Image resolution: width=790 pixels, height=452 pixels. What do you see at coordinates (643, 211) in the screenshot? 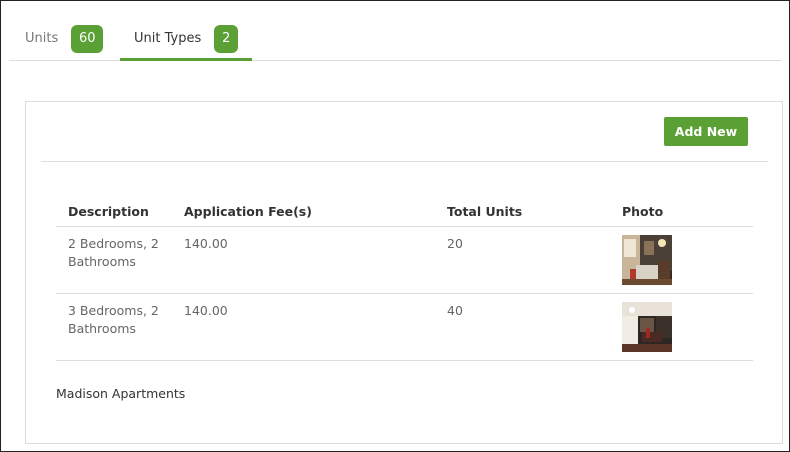
I see `header-photo: Photo` at bounding box center [643, 211].